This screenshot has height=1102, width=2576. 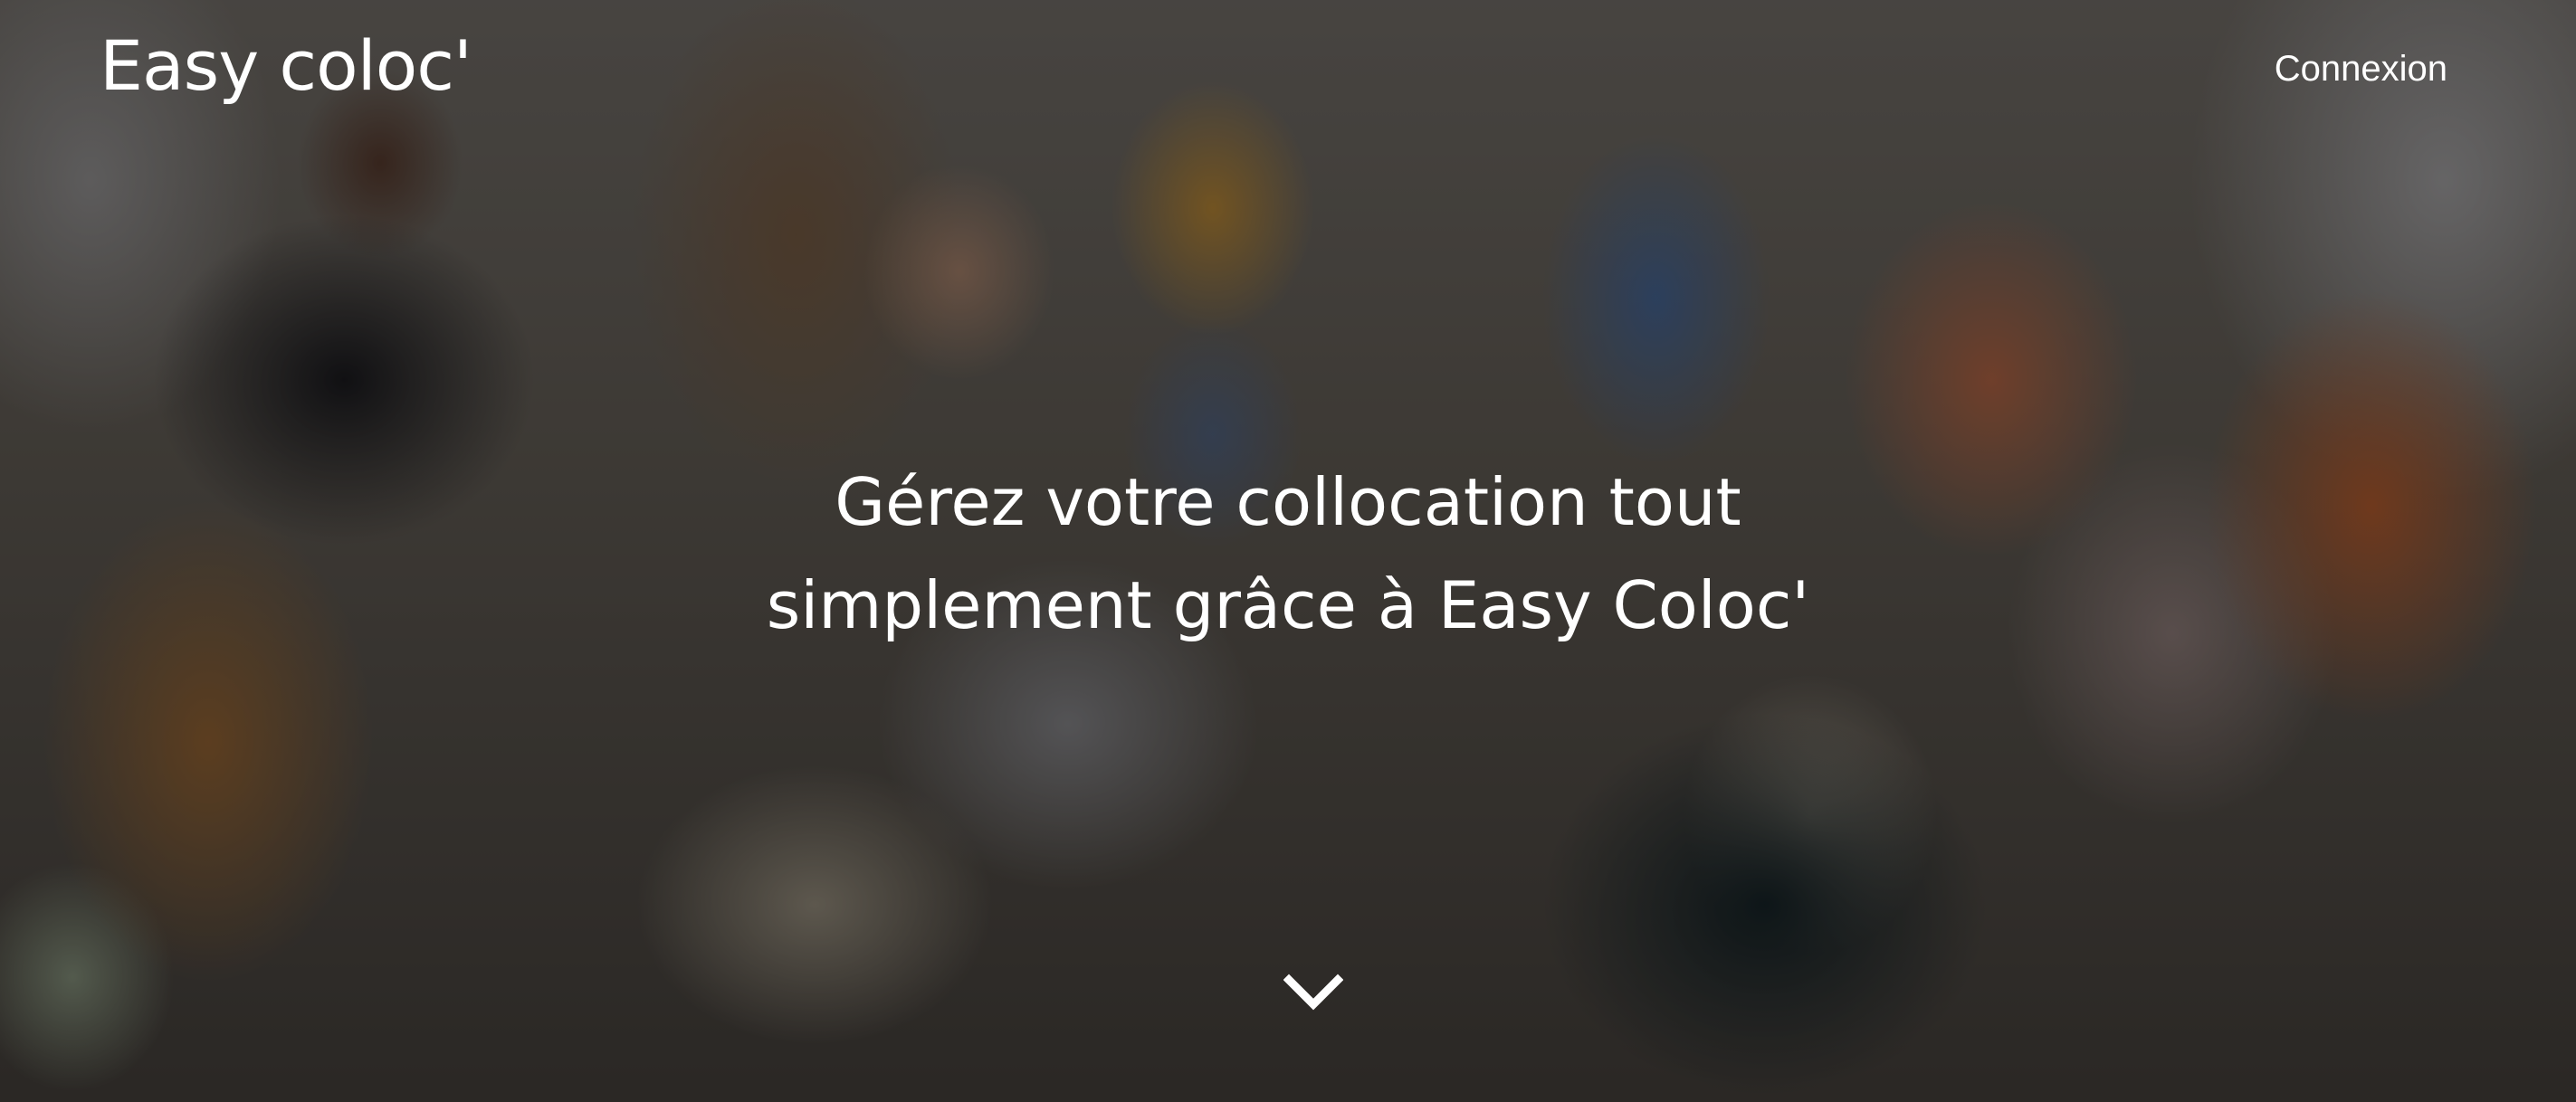 What do you see at coordinates (2361, 70) in the screenshot?
I see `login-link: Connexion` at bounding box center [2361, 70].